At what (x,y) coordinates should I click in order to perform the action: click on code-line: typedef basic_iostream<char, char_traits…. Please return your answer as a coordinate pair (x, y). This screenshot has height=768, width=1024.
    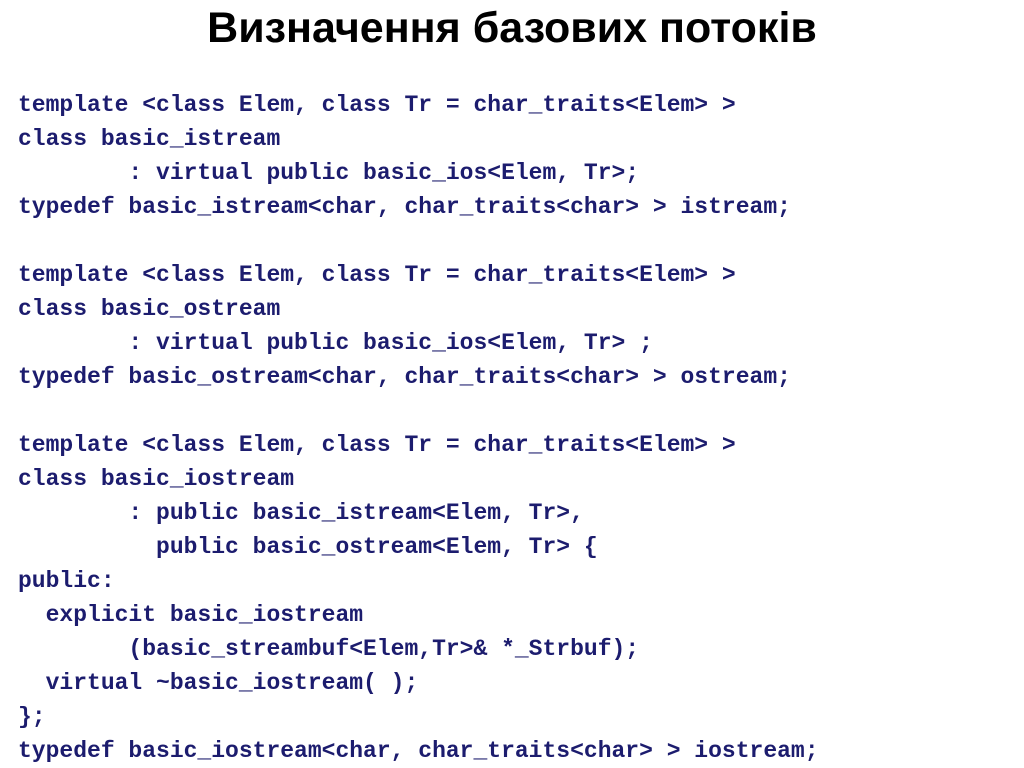
    Looking at the image, I should click on (418, 751).